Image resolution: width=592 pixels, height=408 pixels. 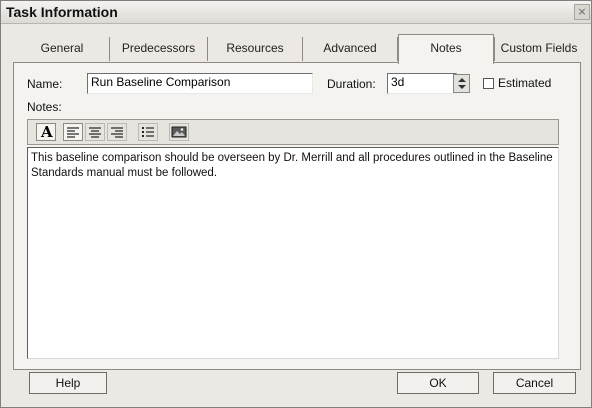 I want to click on align-right-icon, so click(x=117, y=132).